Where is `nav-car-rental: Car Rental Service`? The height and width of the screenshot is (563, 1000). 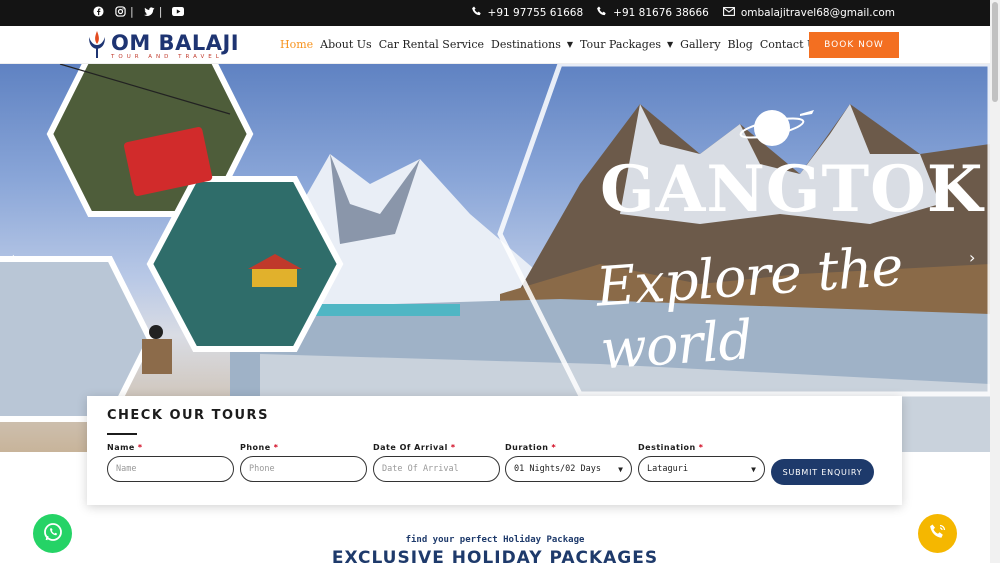 nav-car-rental: Car Rental Service is located at coordinates (431, 44).